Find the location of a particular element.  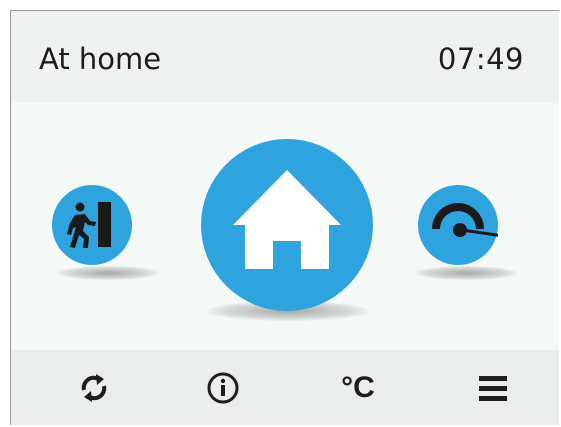

menu-button is located at coordinates (493, 388).